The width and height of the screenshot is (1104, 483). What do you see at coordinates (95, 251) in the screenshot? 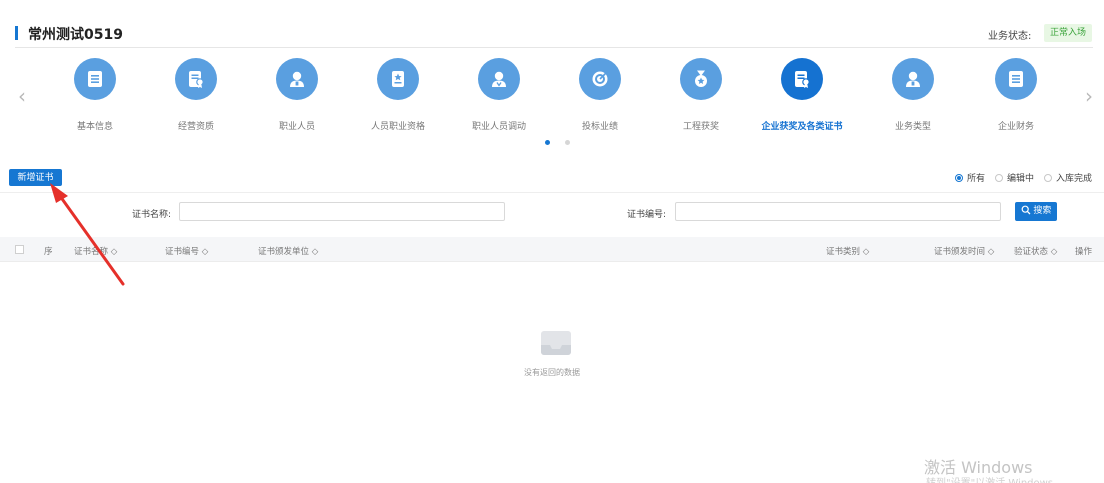
I see `column-header-certificate-name: 证书名称 ◇` at bounding box center [95, 251].